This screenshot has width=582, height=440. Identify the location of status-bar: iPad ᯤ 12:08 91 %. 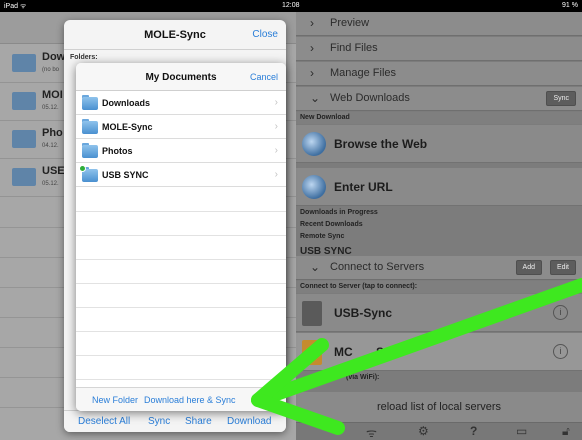
(291, 6).